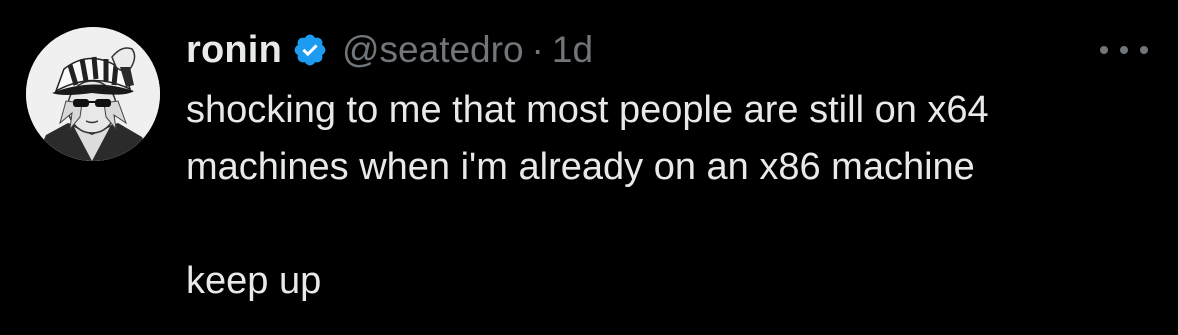 This screenshot has height=335, width=1178. I want to click on tweet-timestamp: 1d, so click(572, 50).